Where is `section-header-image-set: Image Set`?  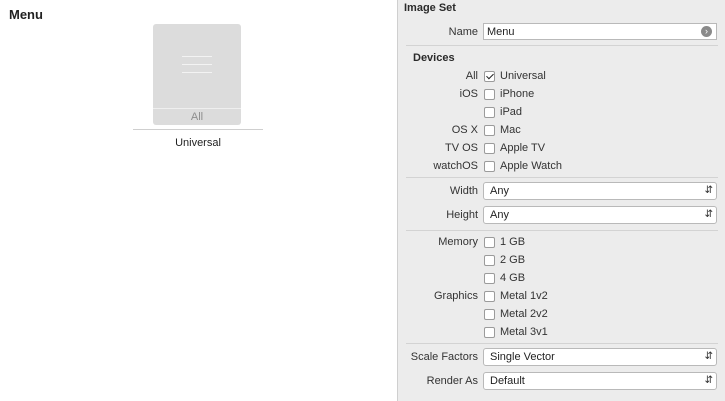 section-header-image-set: Image Set is located at coordinates (430, 8).